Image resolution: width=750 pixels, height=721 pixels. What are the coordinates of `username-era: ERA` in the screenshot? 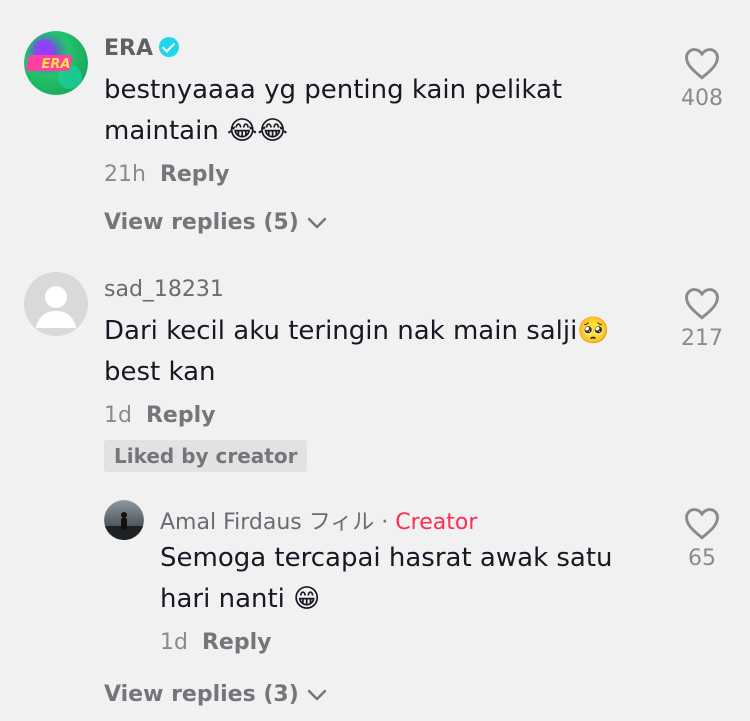 It's located at (141, 48).